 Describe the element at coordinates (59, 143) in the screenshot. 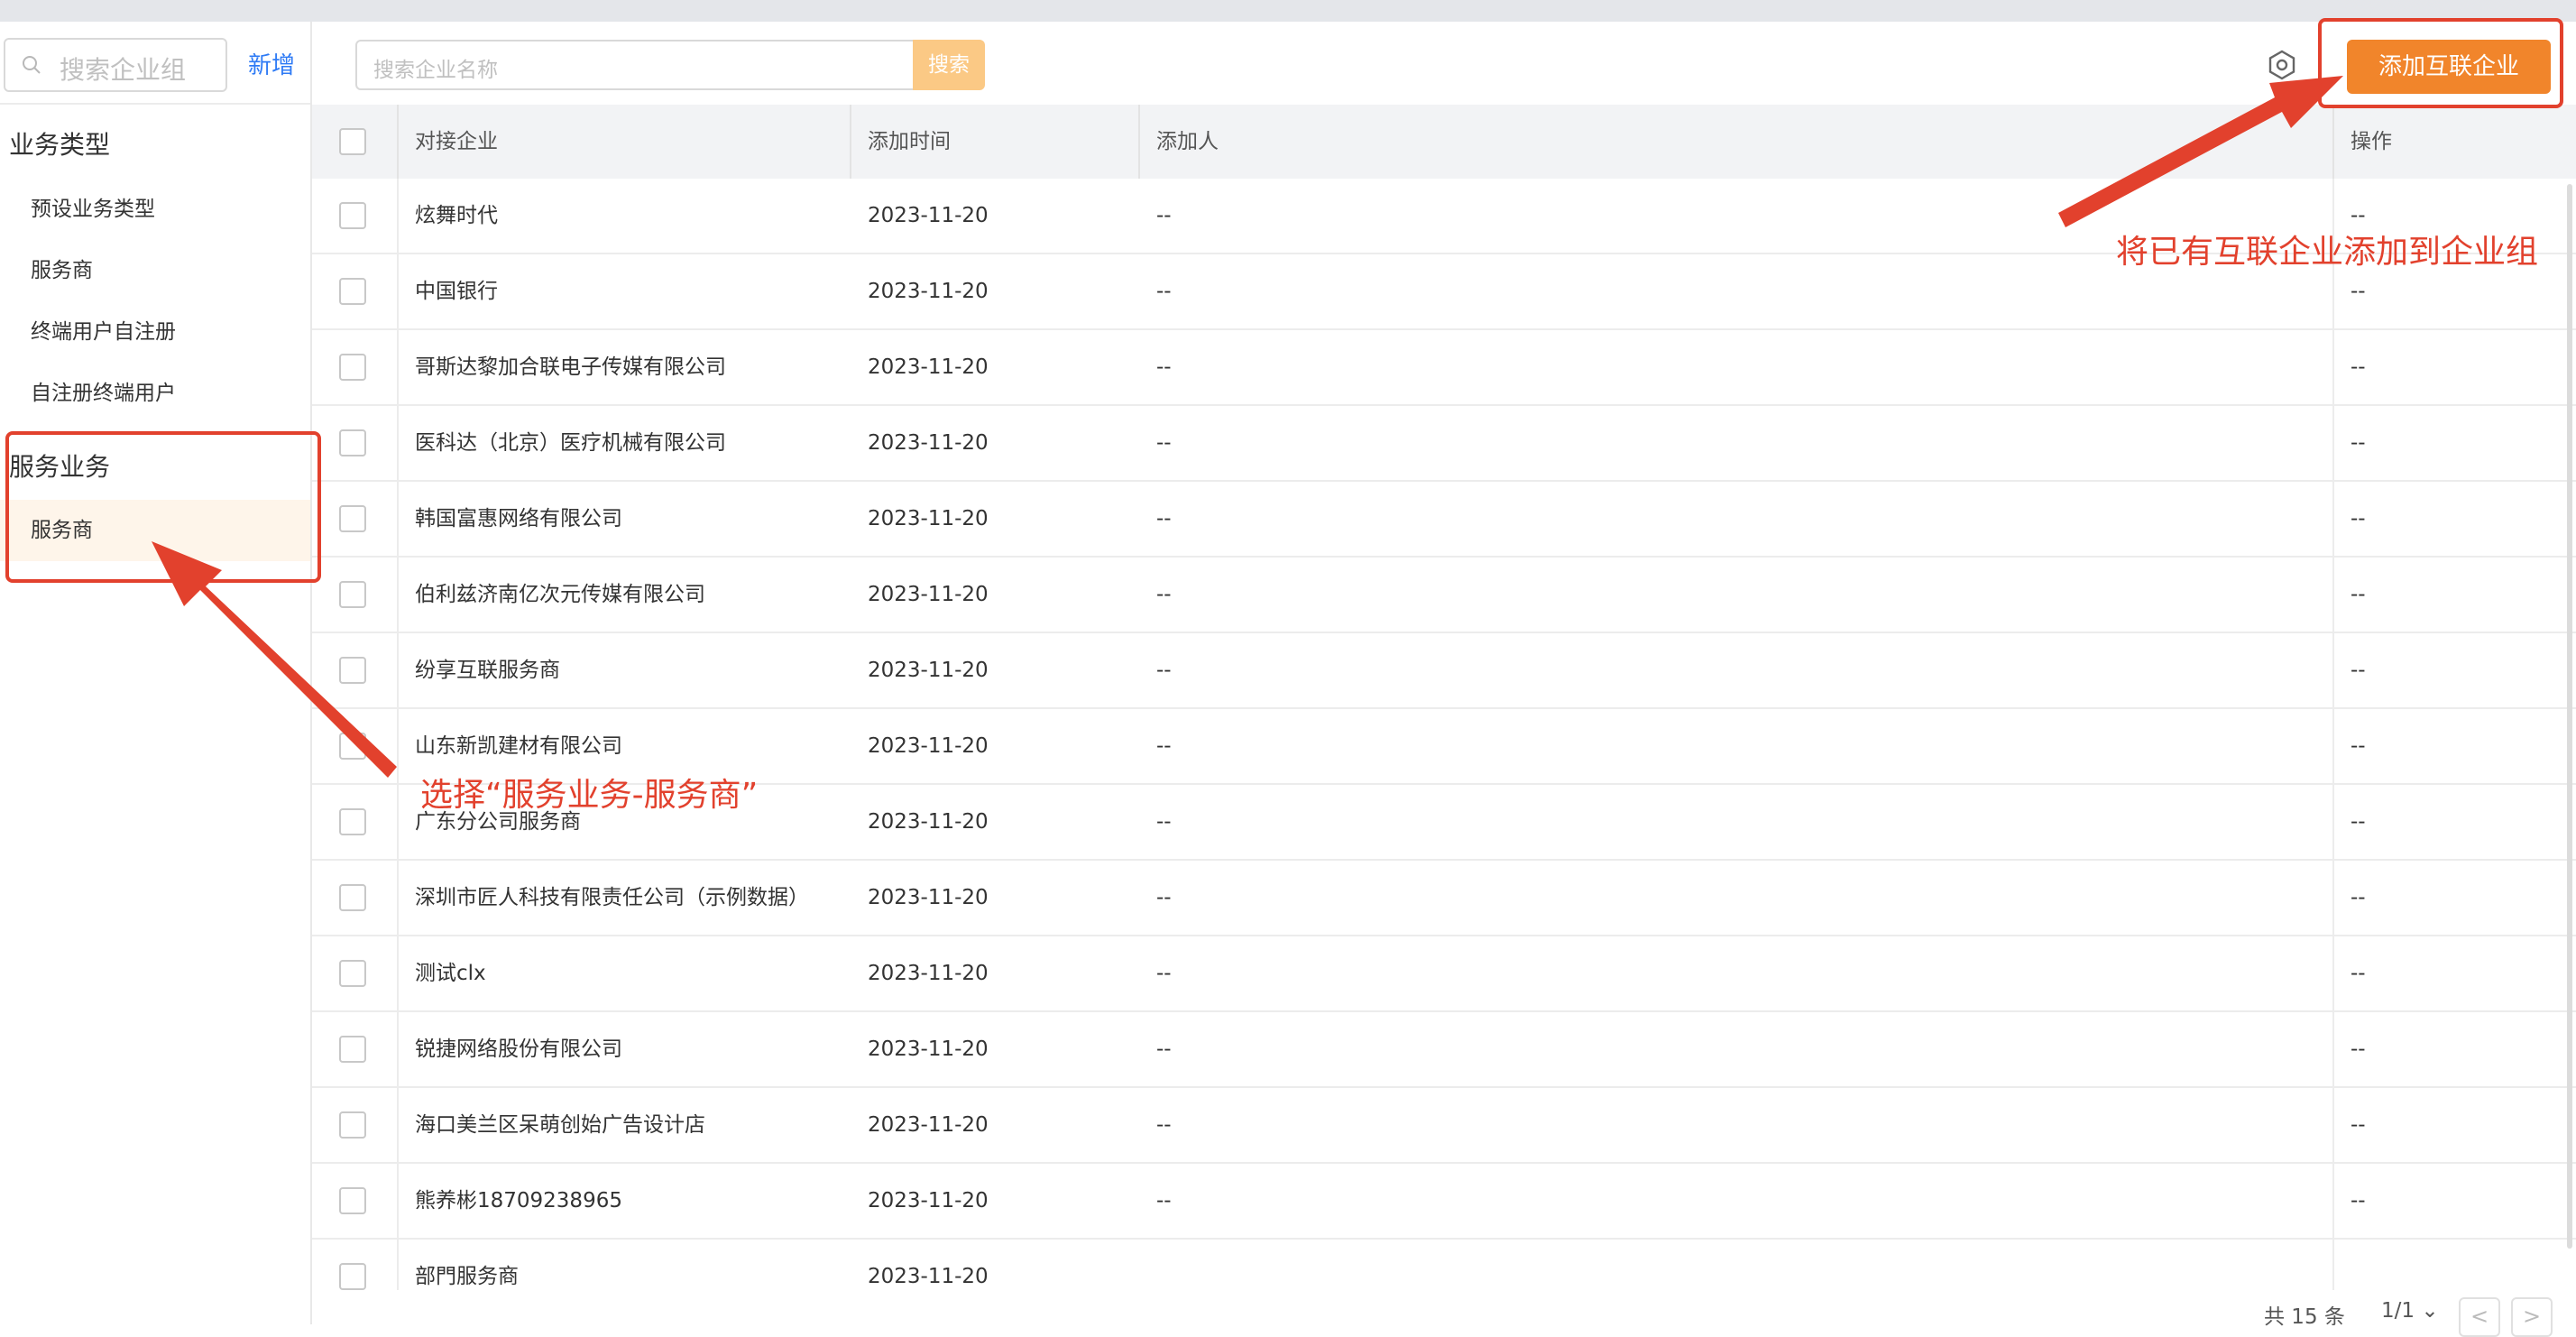

I see `group-title-business-type: 业务类型` at that location.